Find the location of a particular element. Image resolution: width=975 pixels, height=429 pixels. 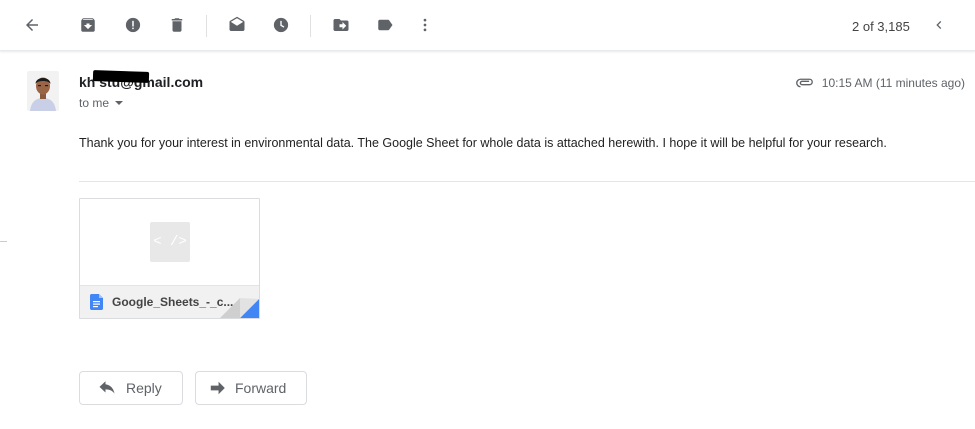

back-icon is located at coordinates (32, 25).